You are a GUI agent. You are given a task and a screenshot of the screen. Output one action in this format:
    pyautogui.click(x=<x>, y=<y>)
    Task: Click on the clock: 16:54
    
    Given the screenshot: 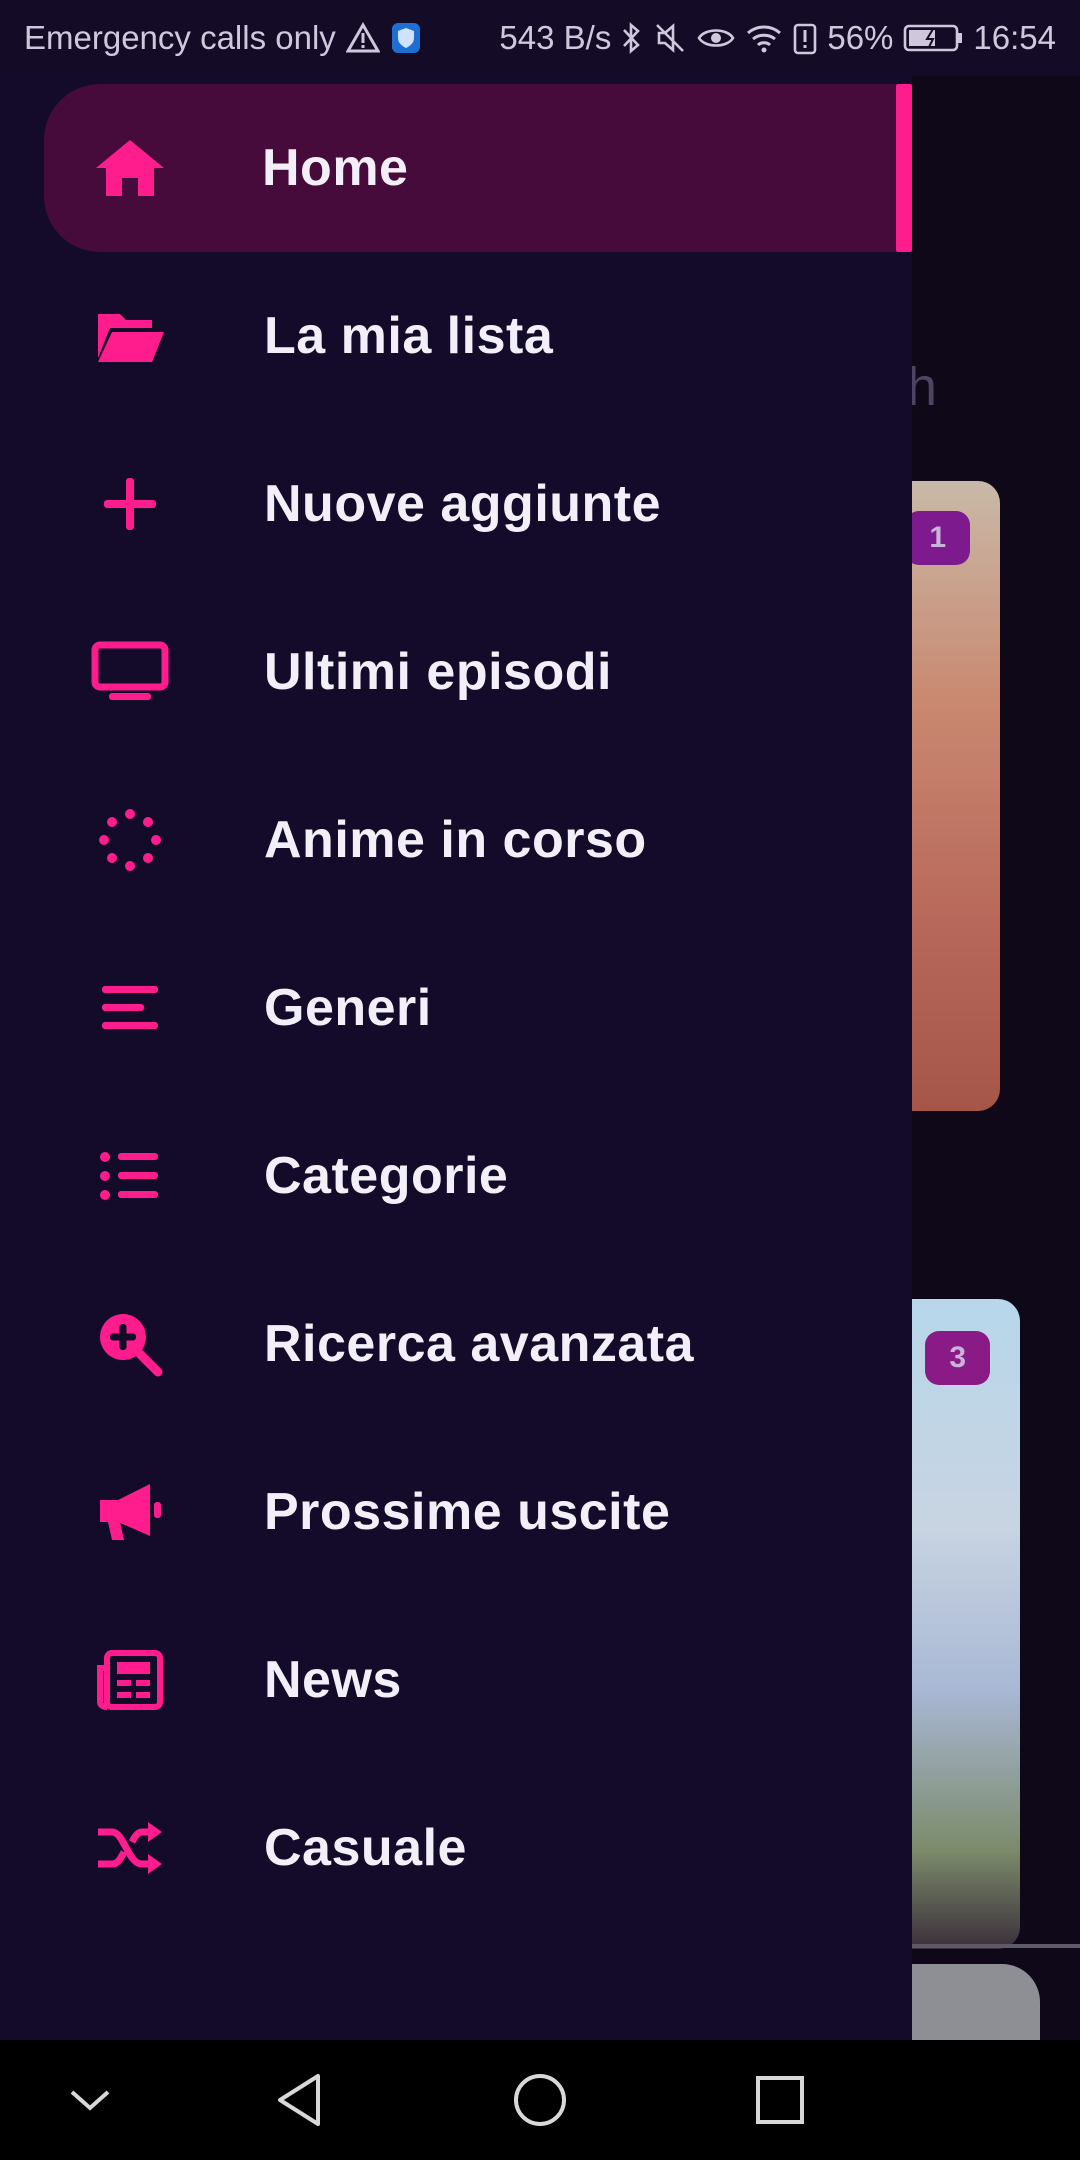 What is the action you would take?
    pyautogui.click(x=1014, y=37)
    